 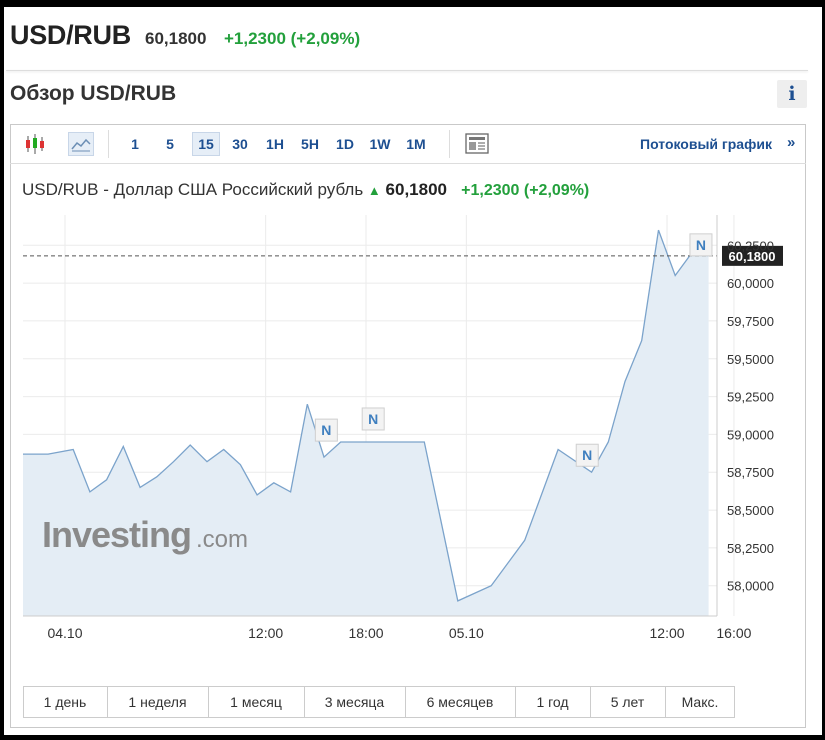 I want to click on range-1w: 1 неделя, so click(x=157, y=702).